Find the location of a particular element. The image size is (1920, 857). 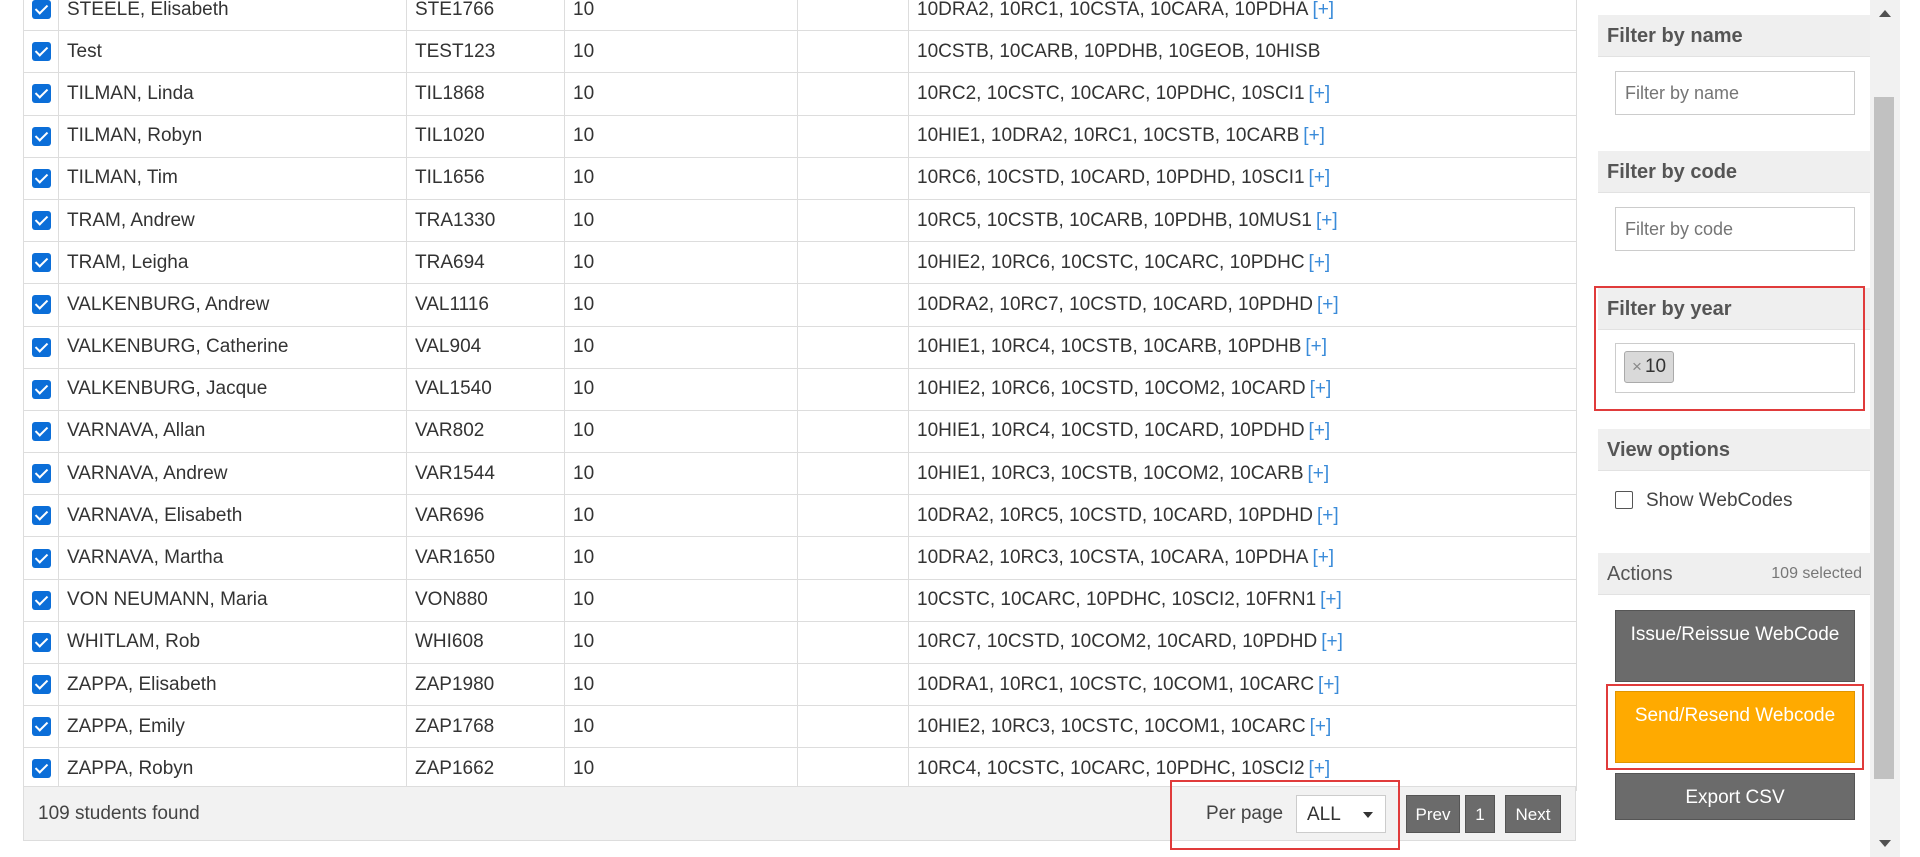

student-classes-cell: 10DRA2, 10RC5, 10CSTD, 10CARD, 10PDHD [+] is located at coordinates (1242, 516).